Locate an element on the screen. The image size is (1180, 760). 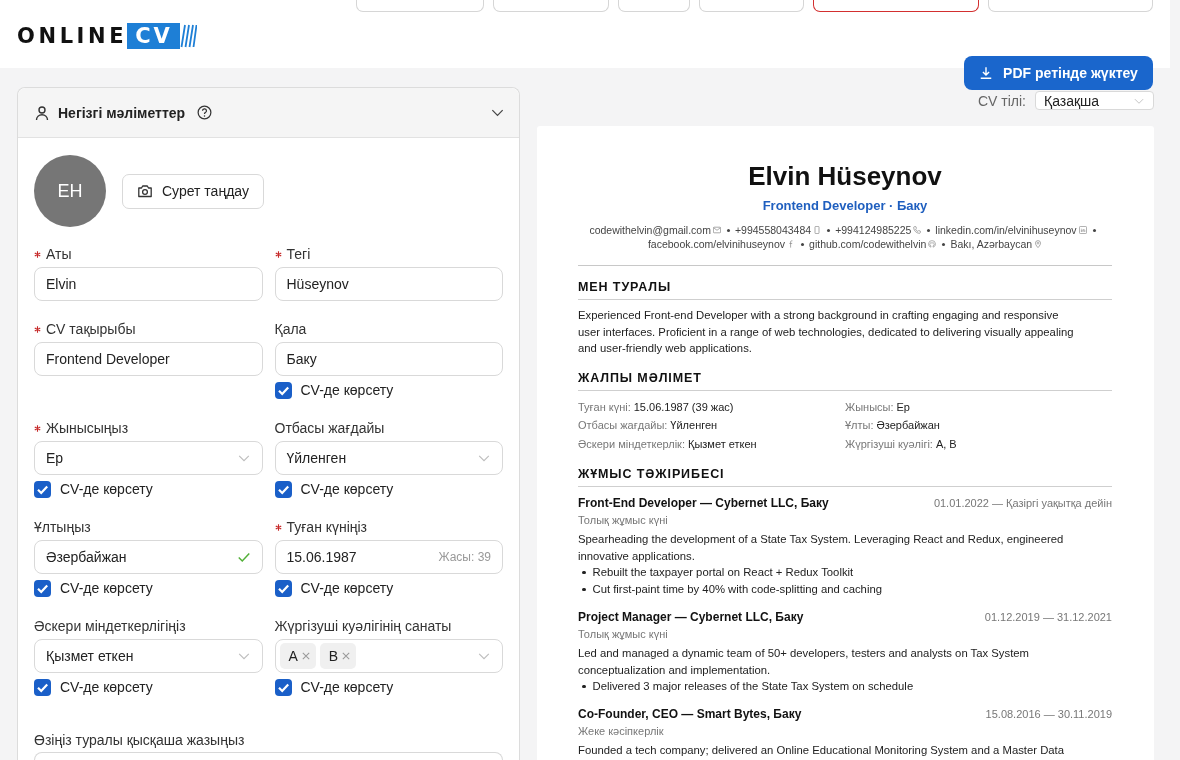
select-field: Қызмет еткен is located at coordinates (148, 656).